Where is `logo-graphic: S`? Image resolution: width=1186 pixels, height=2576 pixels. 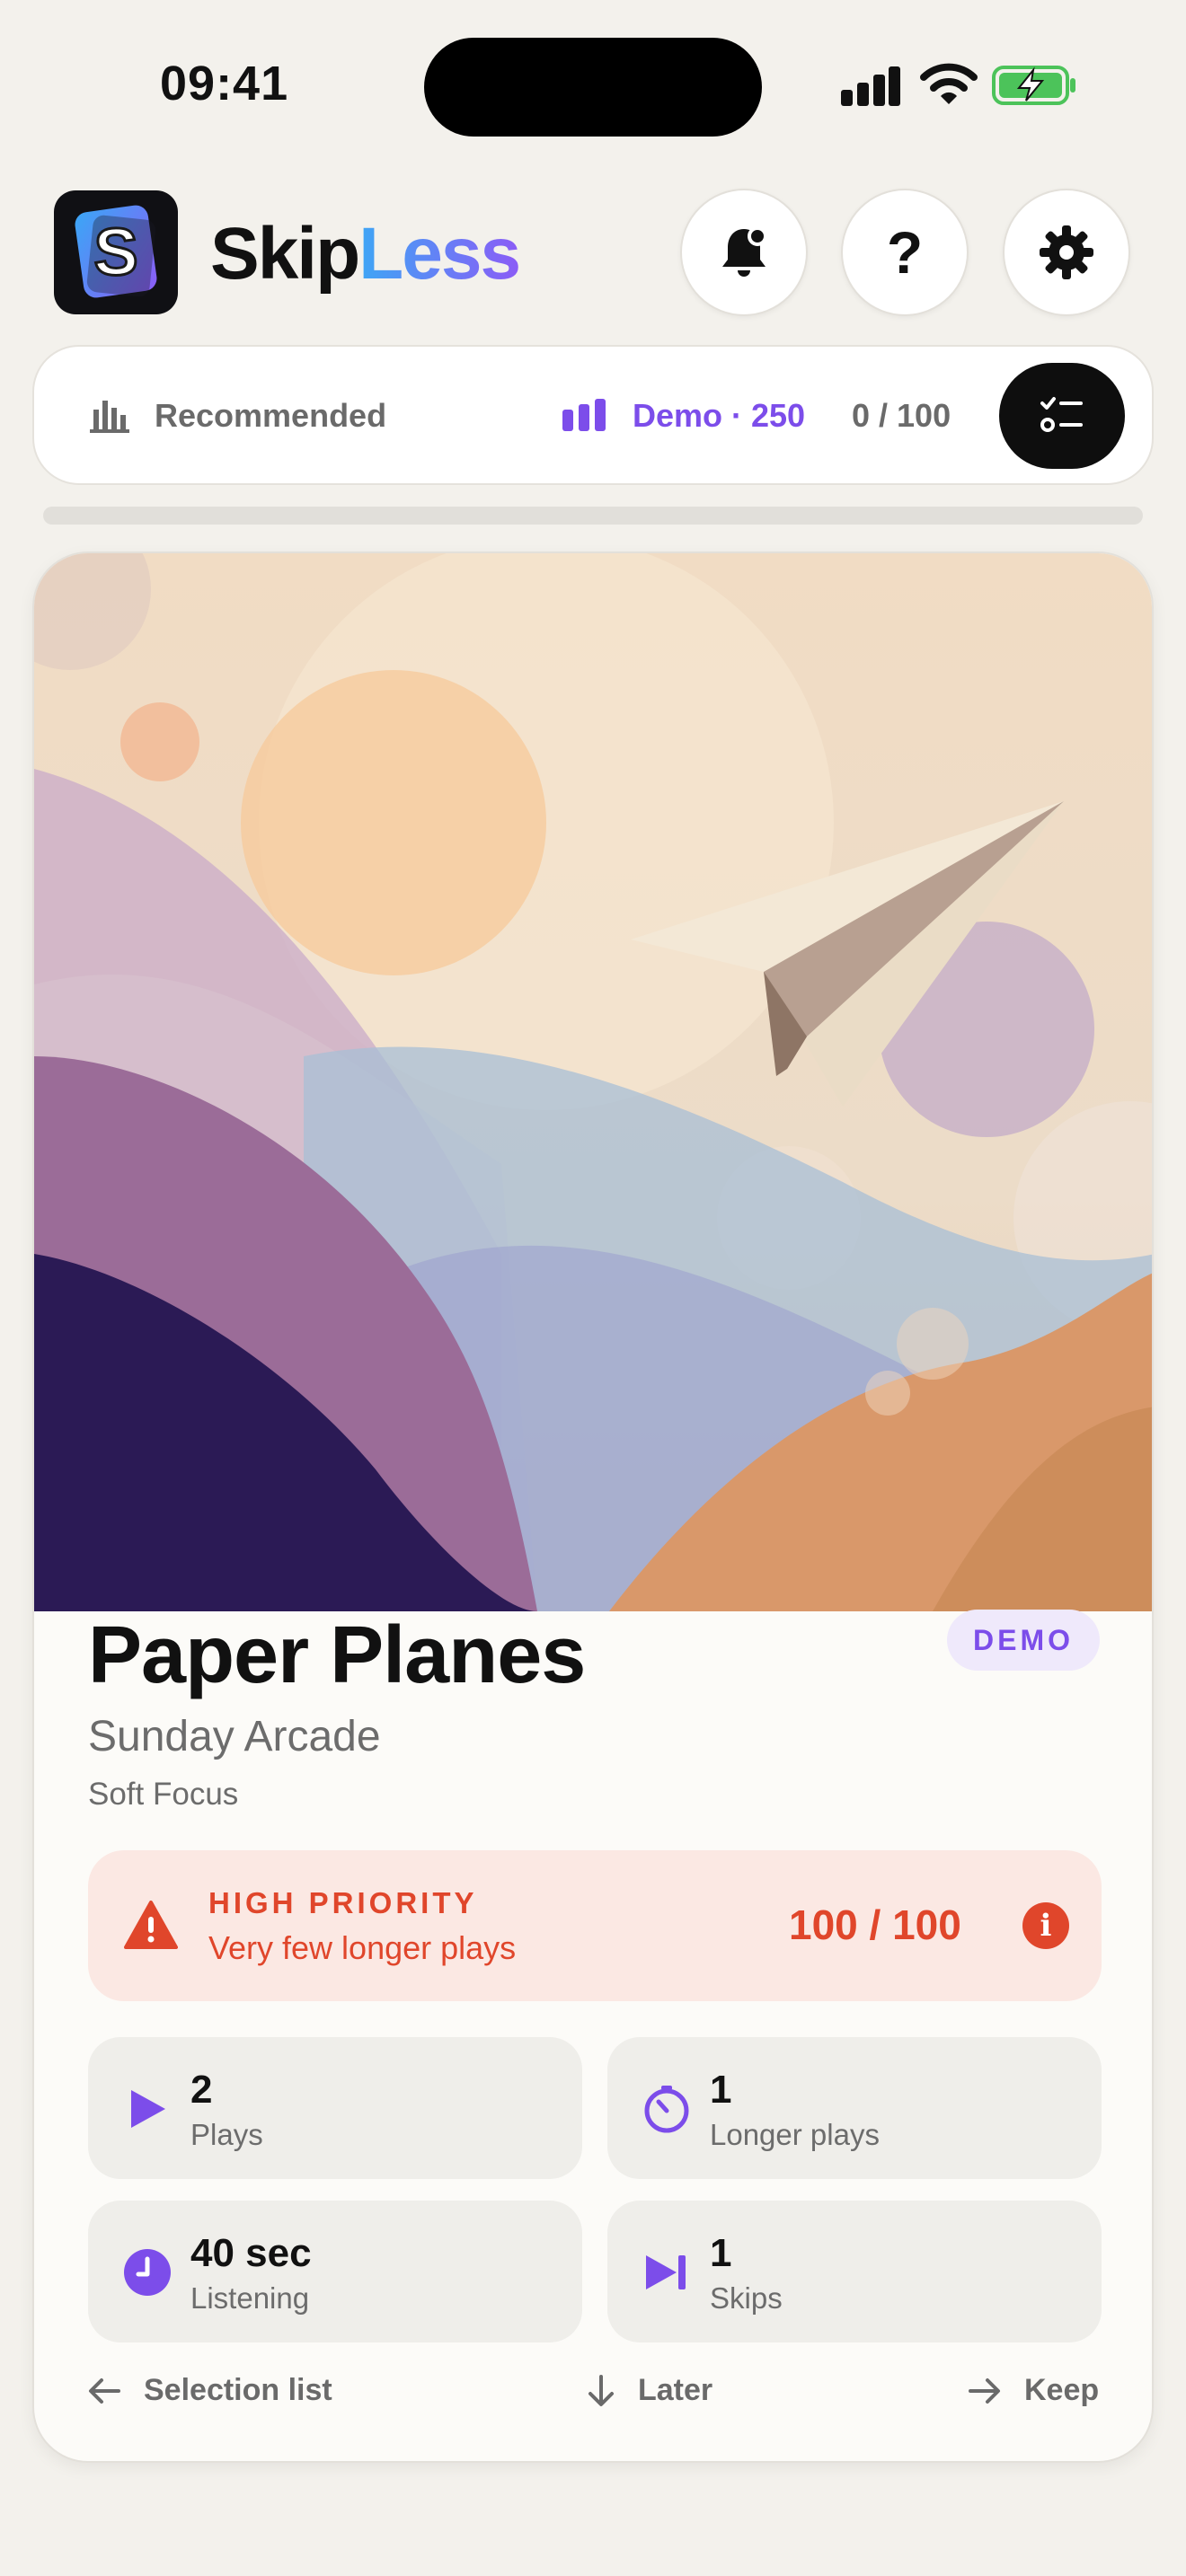
logo-graphic: S is located at coordinates (116, 251).